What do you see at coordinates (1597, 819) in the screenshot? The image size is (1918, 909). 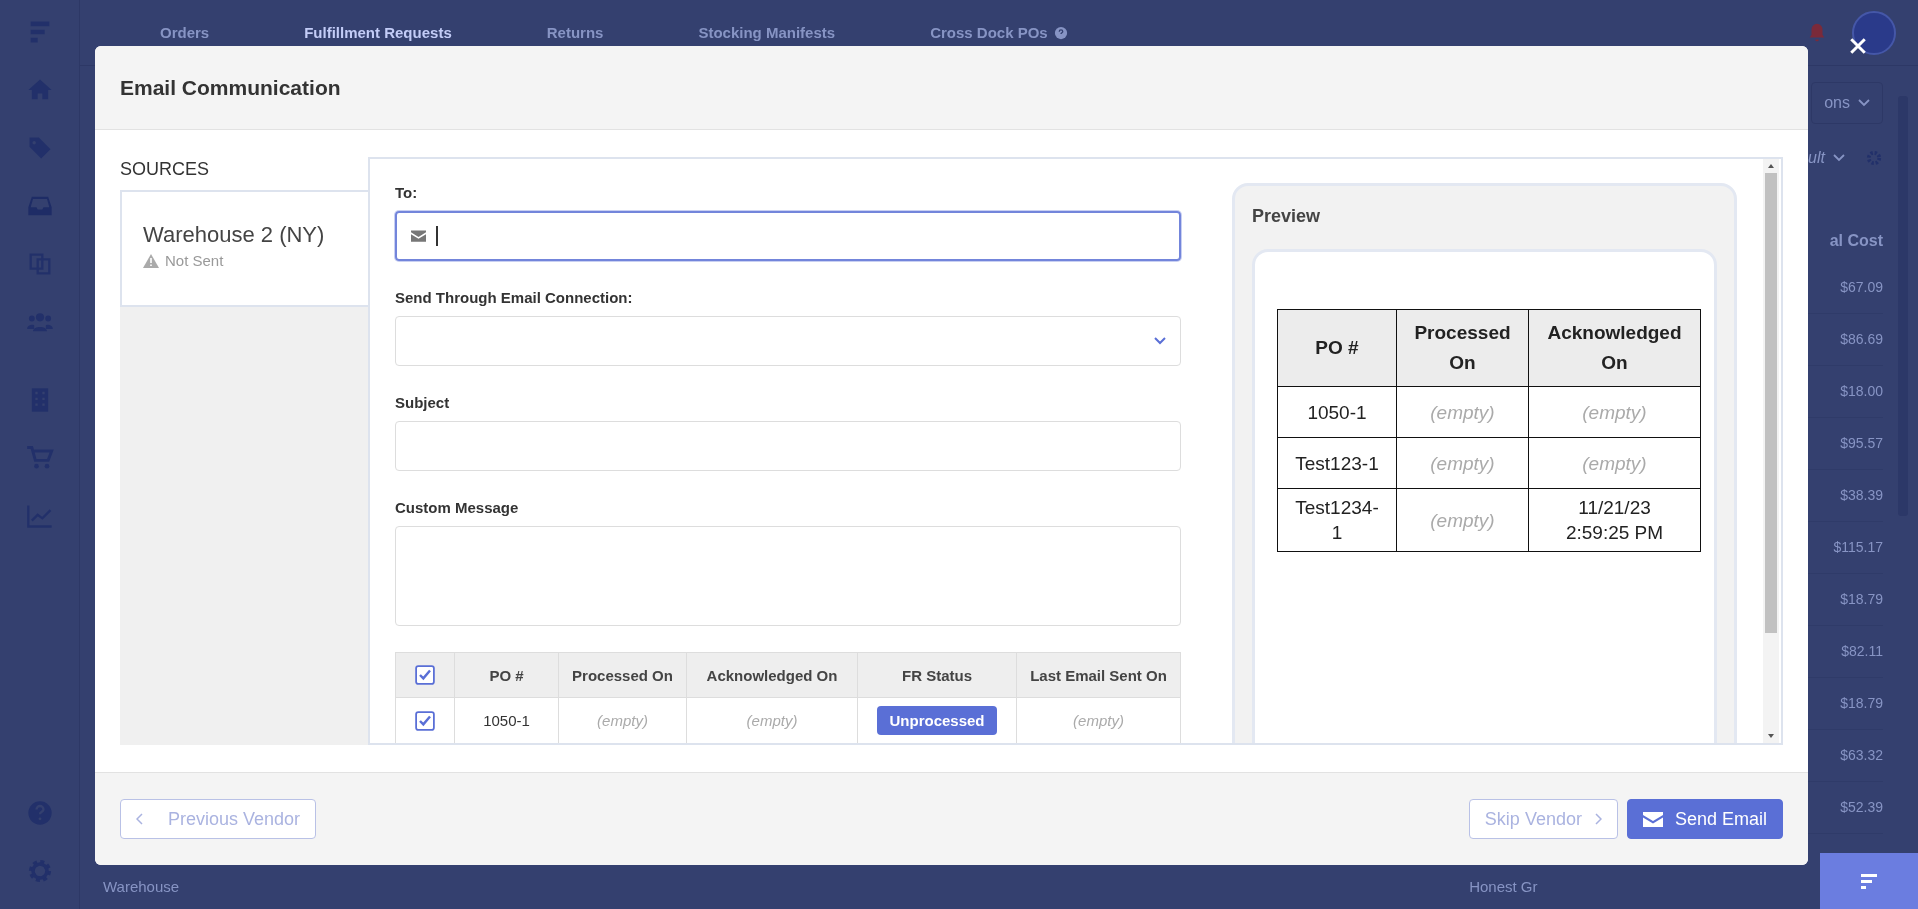 I see `chevron-right-icon` at bounding box center [1597, 819].